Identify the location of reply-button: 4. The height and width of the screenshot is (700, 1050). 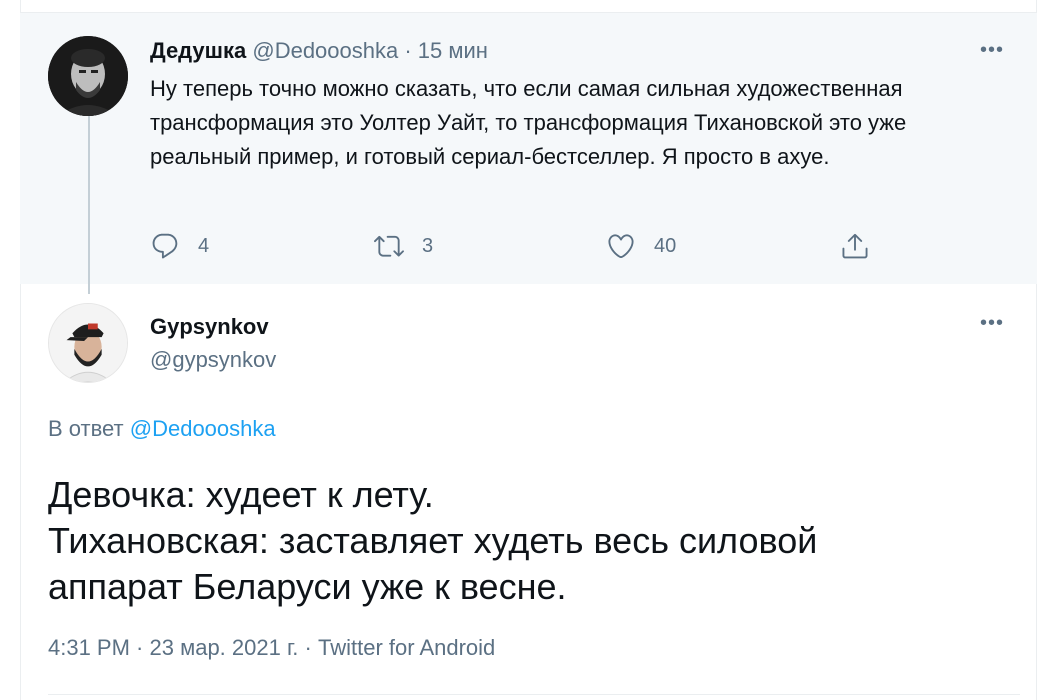
(179, 246).